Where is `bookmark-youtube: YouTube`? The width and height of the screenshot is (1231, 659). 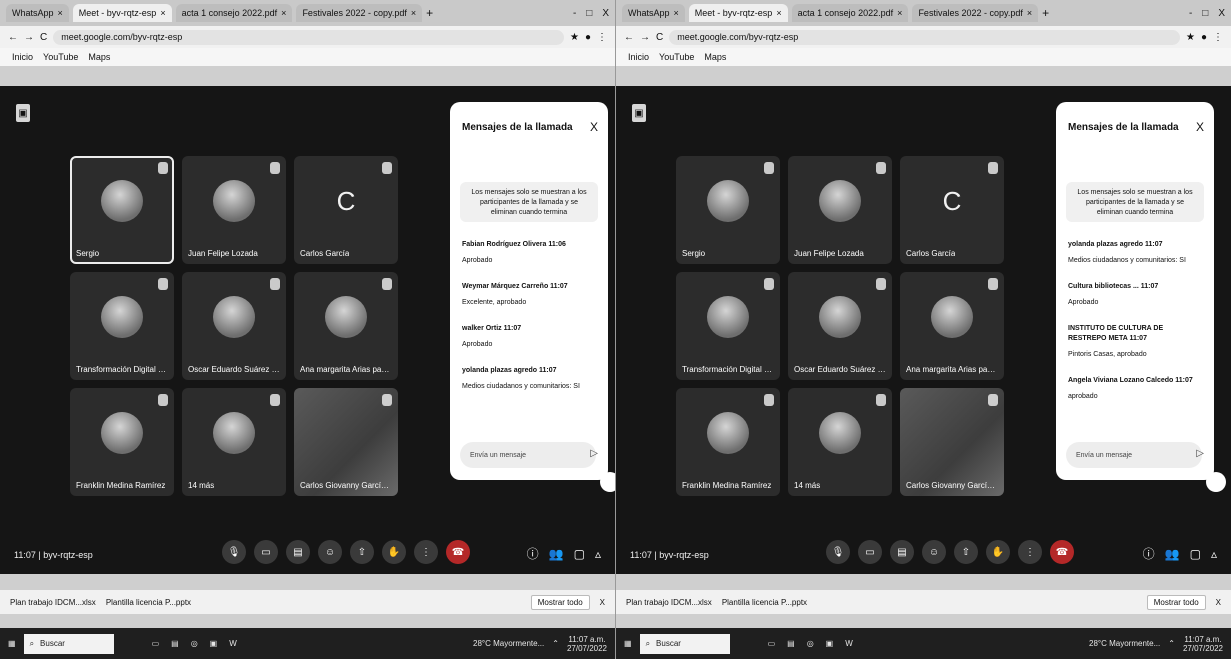
bookmark-youtube: YouTube is located at coordinates (60, 57).